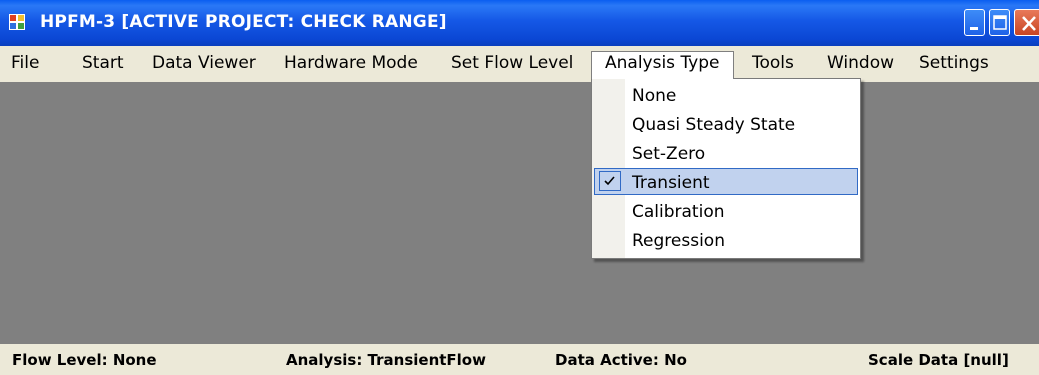  Describe the element at coordinates (860, 63) in the screenshot. I see `menu-window: Window` at that location.